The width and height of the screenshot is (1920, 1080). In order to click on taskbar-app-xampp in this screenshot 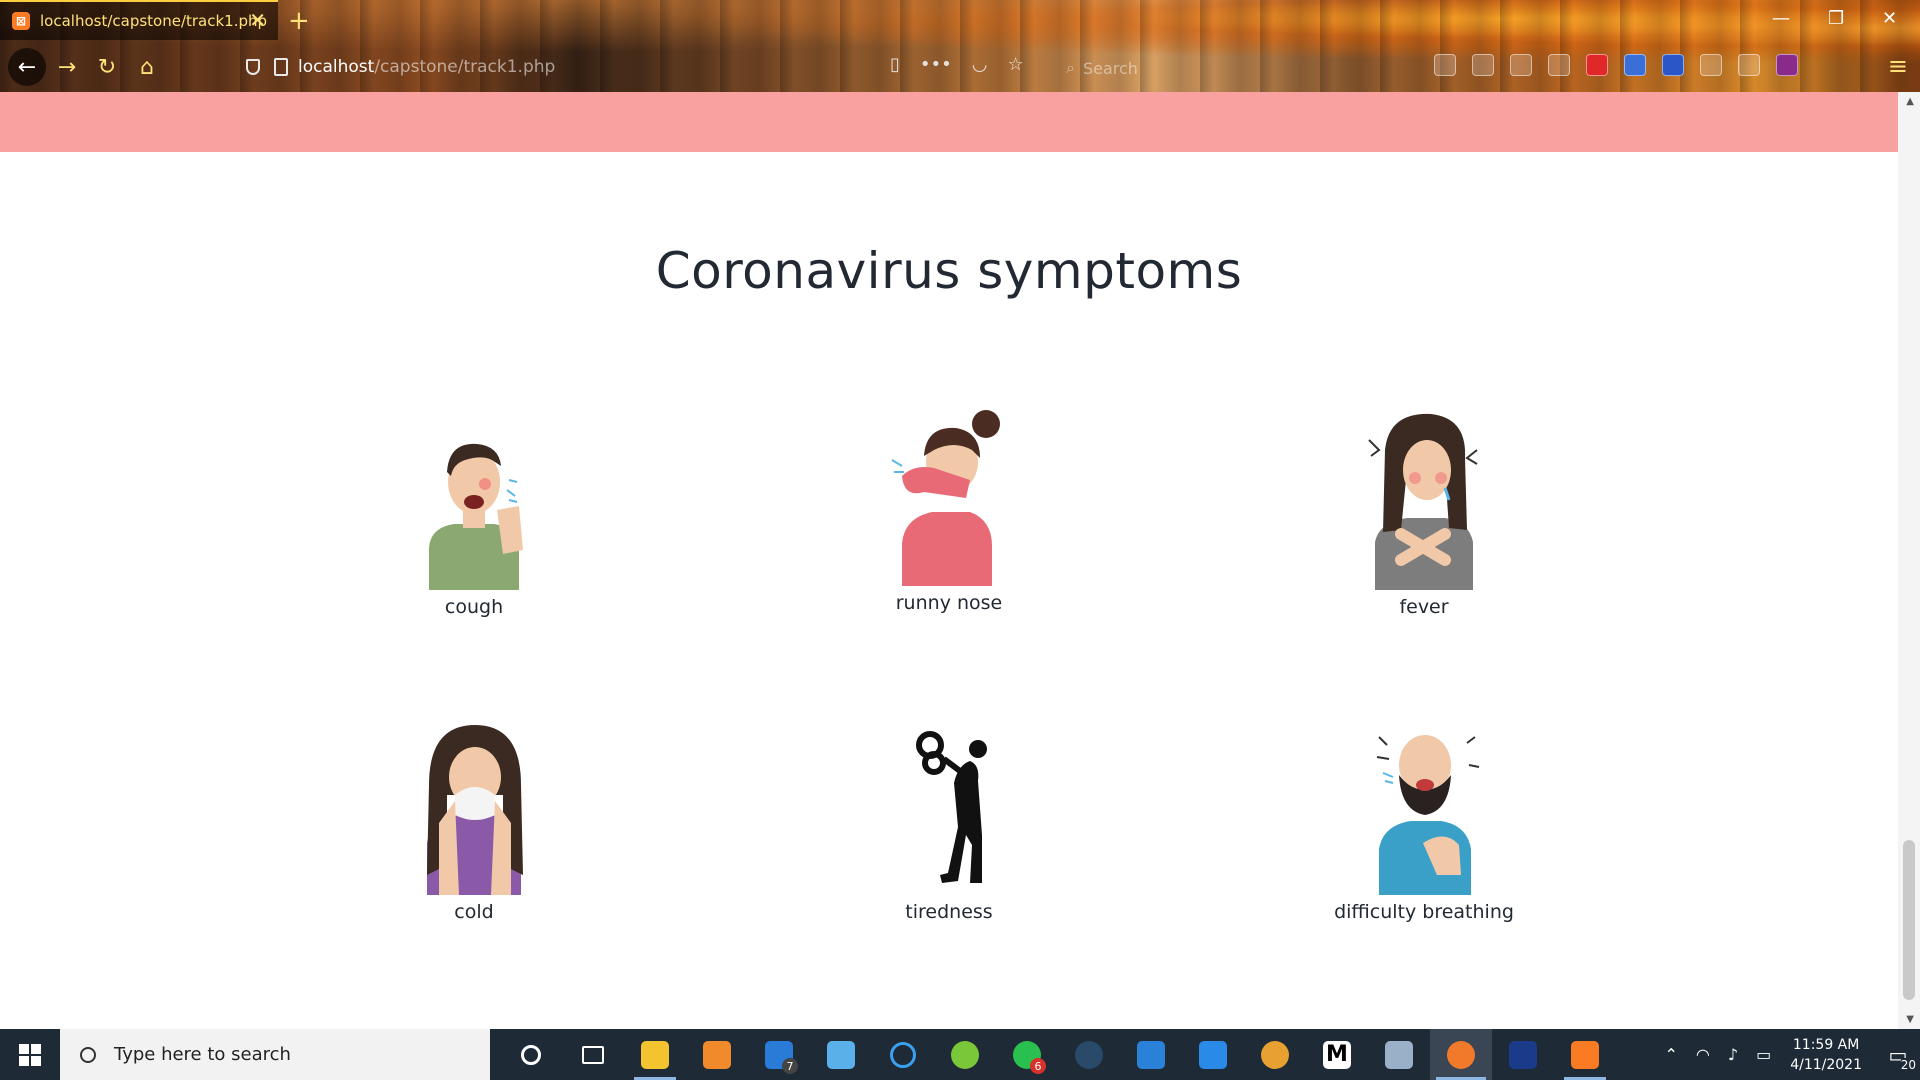, I will do `click(1585, 1054)`.